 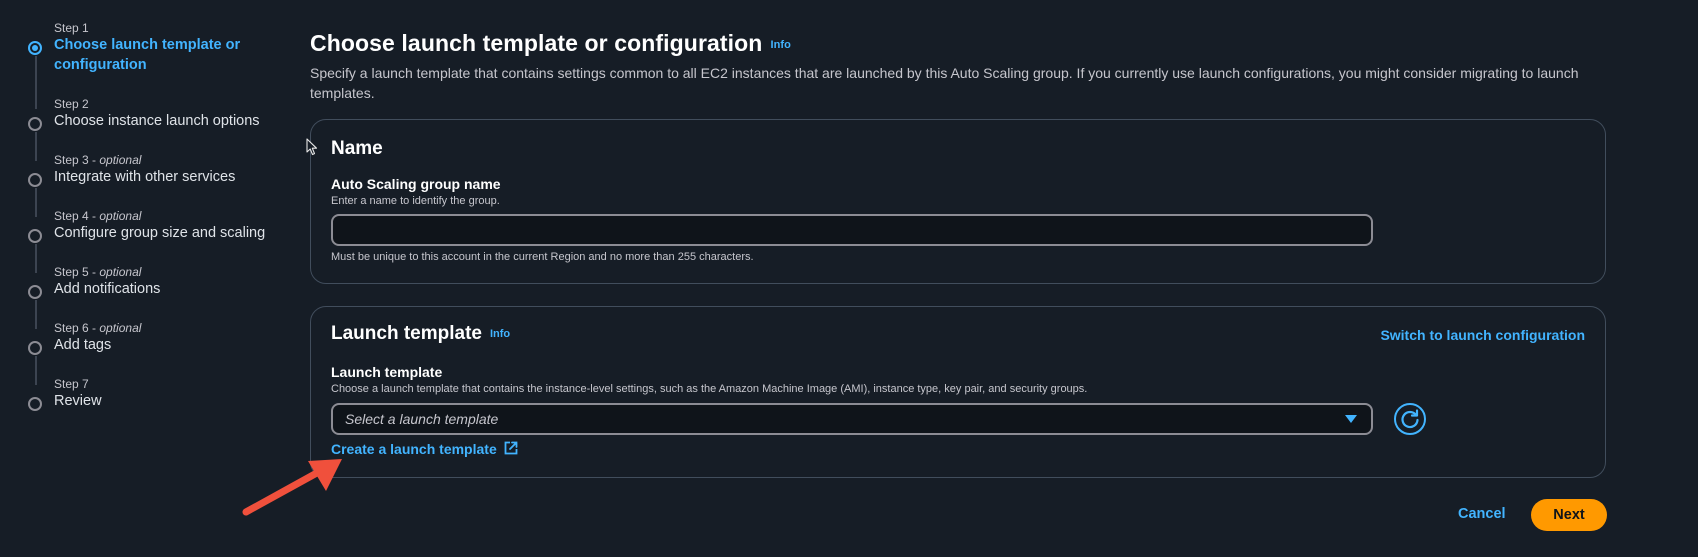 I want to click on wizard-step-7: Step 7 Review, so click(x=172, y=394).